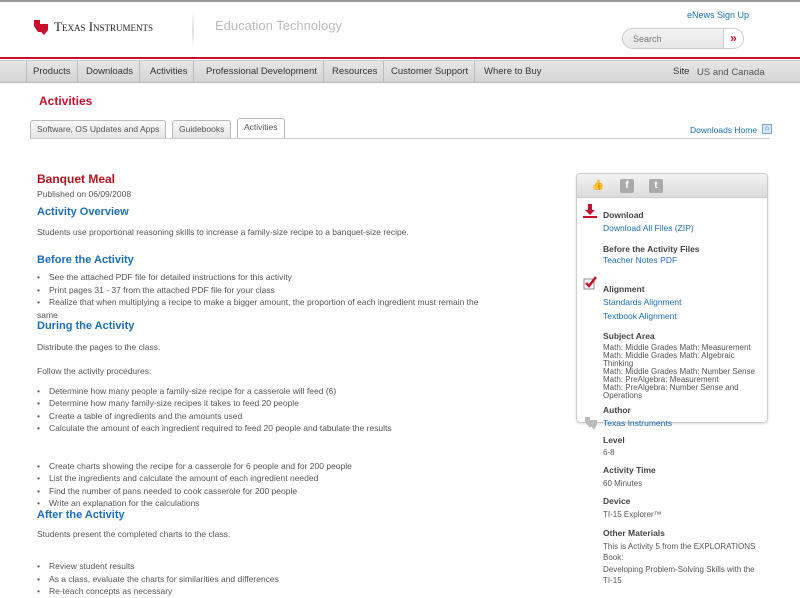 The width and height of the screenshot is (800, 598). Describe the element at coordinates (609, 452) in the screenshot. I see `level-value: 6-8` at that location.